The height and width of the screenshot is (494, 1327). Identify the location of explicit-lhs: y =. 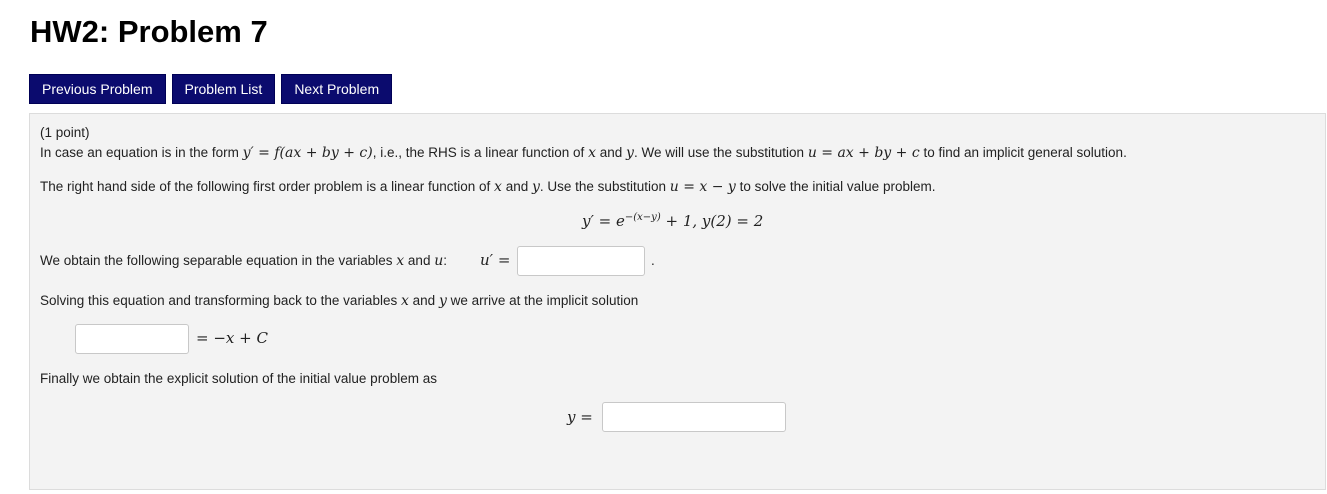
(580, 417).